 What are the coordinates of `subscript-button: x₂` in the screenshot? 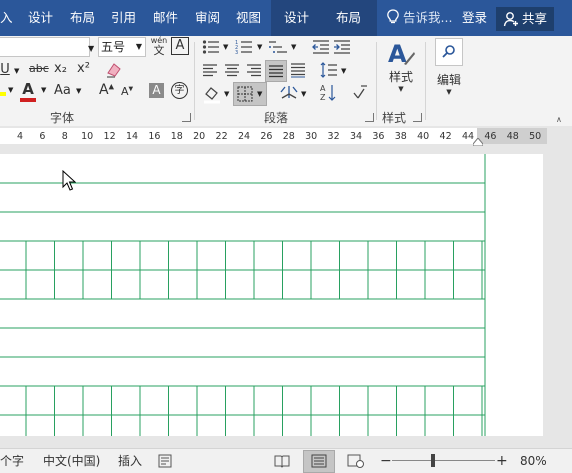 It's located at (60, 68).